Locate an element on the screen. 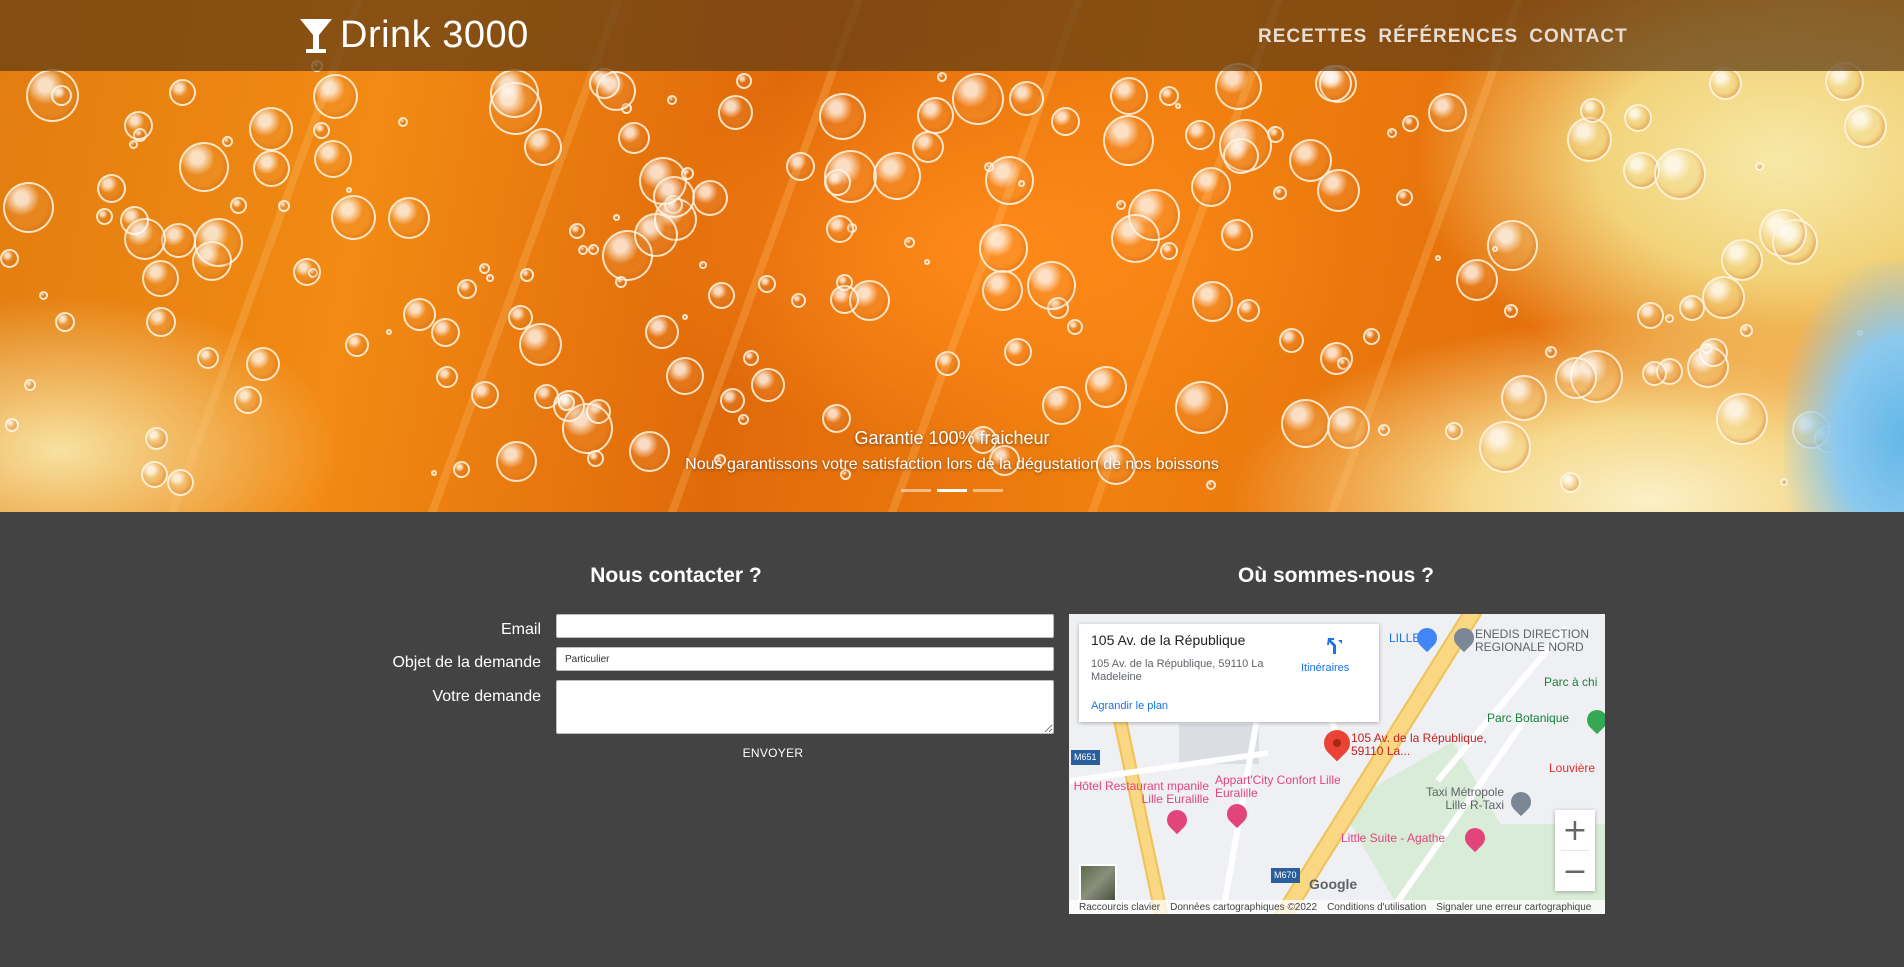 The image size is (1904, 967). map-label-parc-chi: Parc à chi is located at coordinates (1571, 682).